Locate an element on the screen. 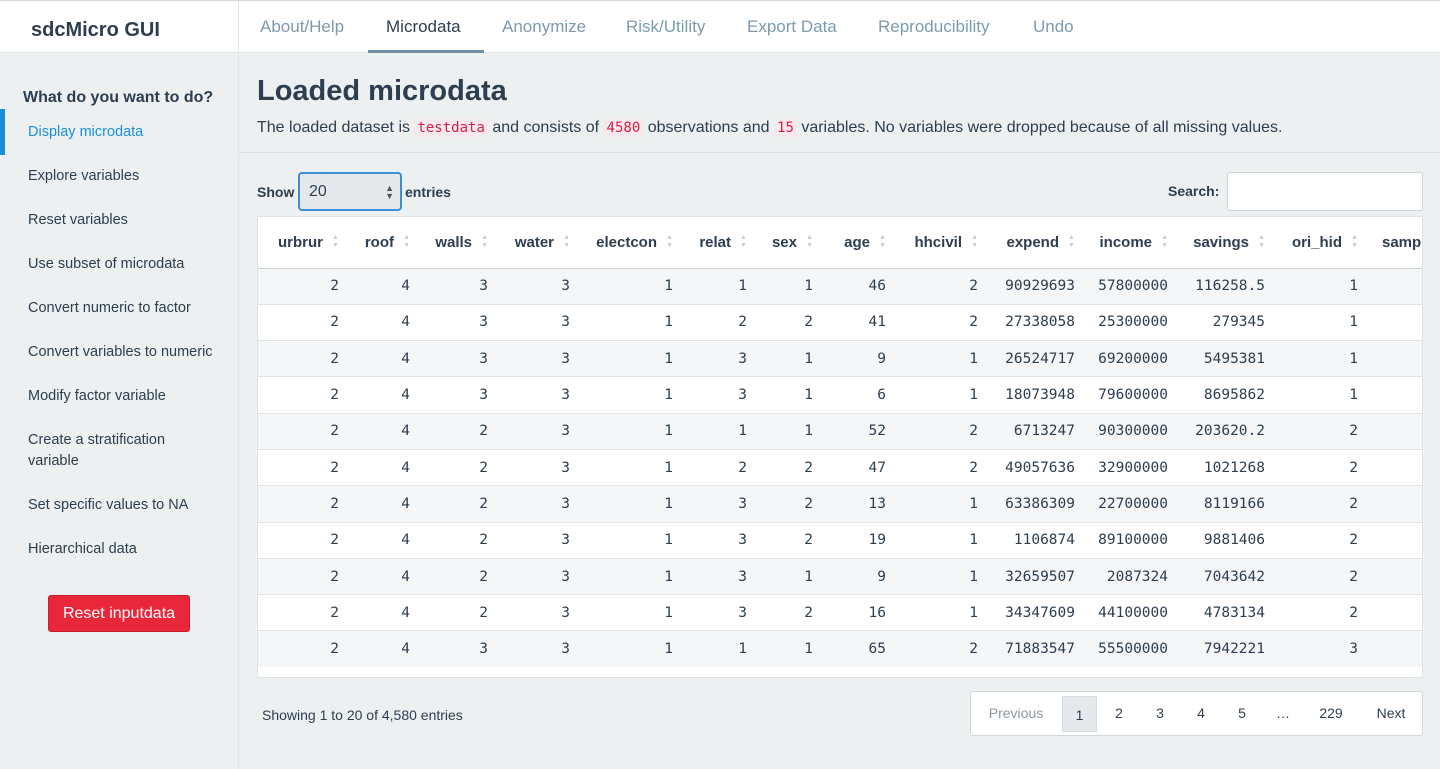  column-header: relat ▲ ▼ is located at coordinates (718, 243).